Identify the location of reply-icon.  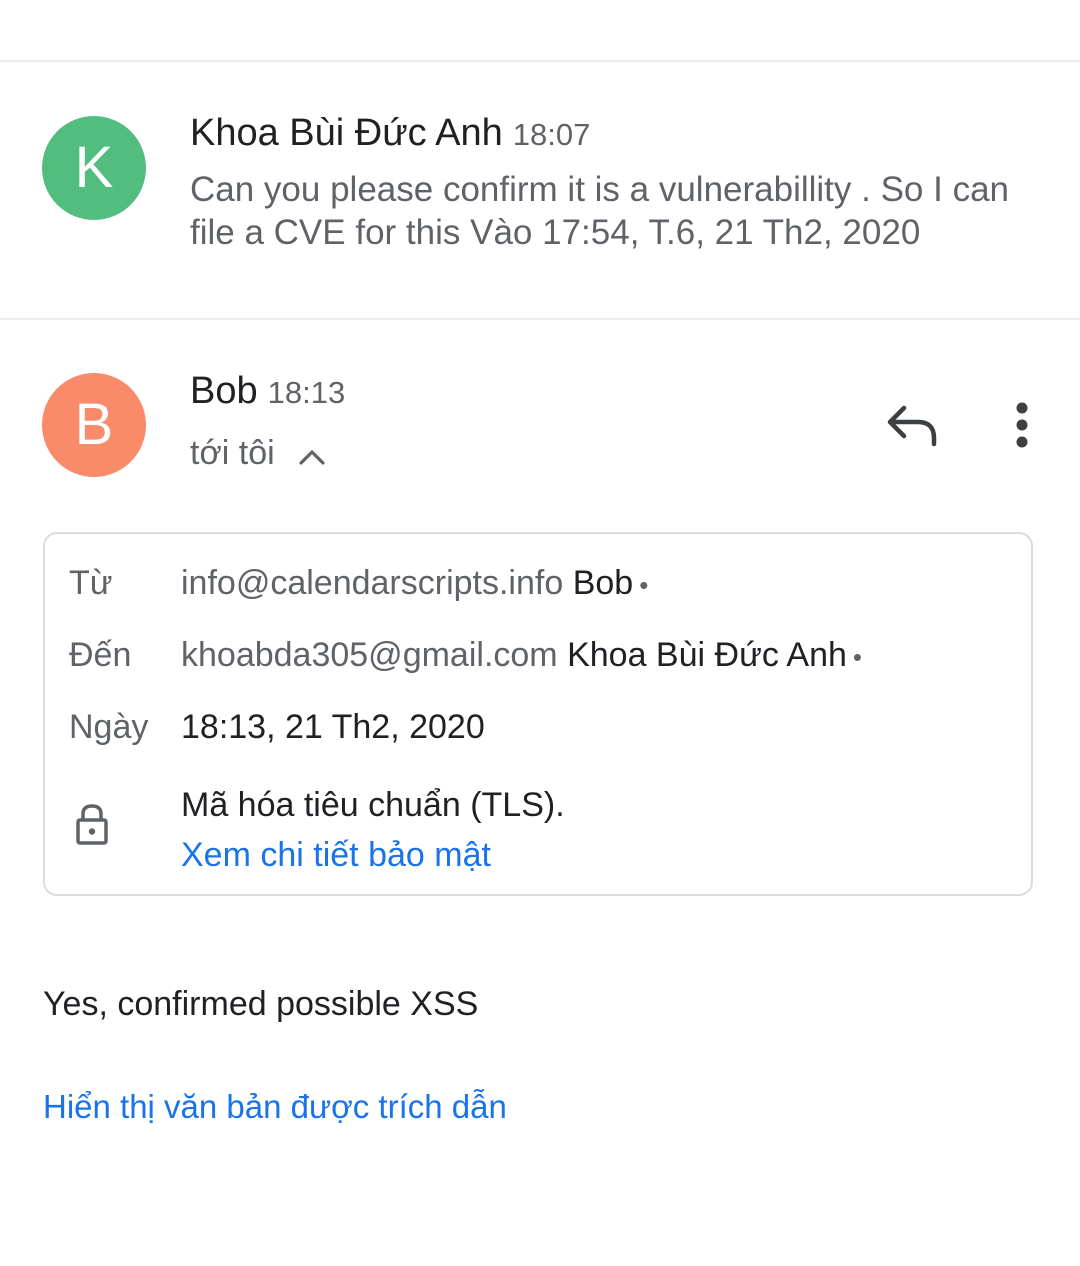
(912, 426).